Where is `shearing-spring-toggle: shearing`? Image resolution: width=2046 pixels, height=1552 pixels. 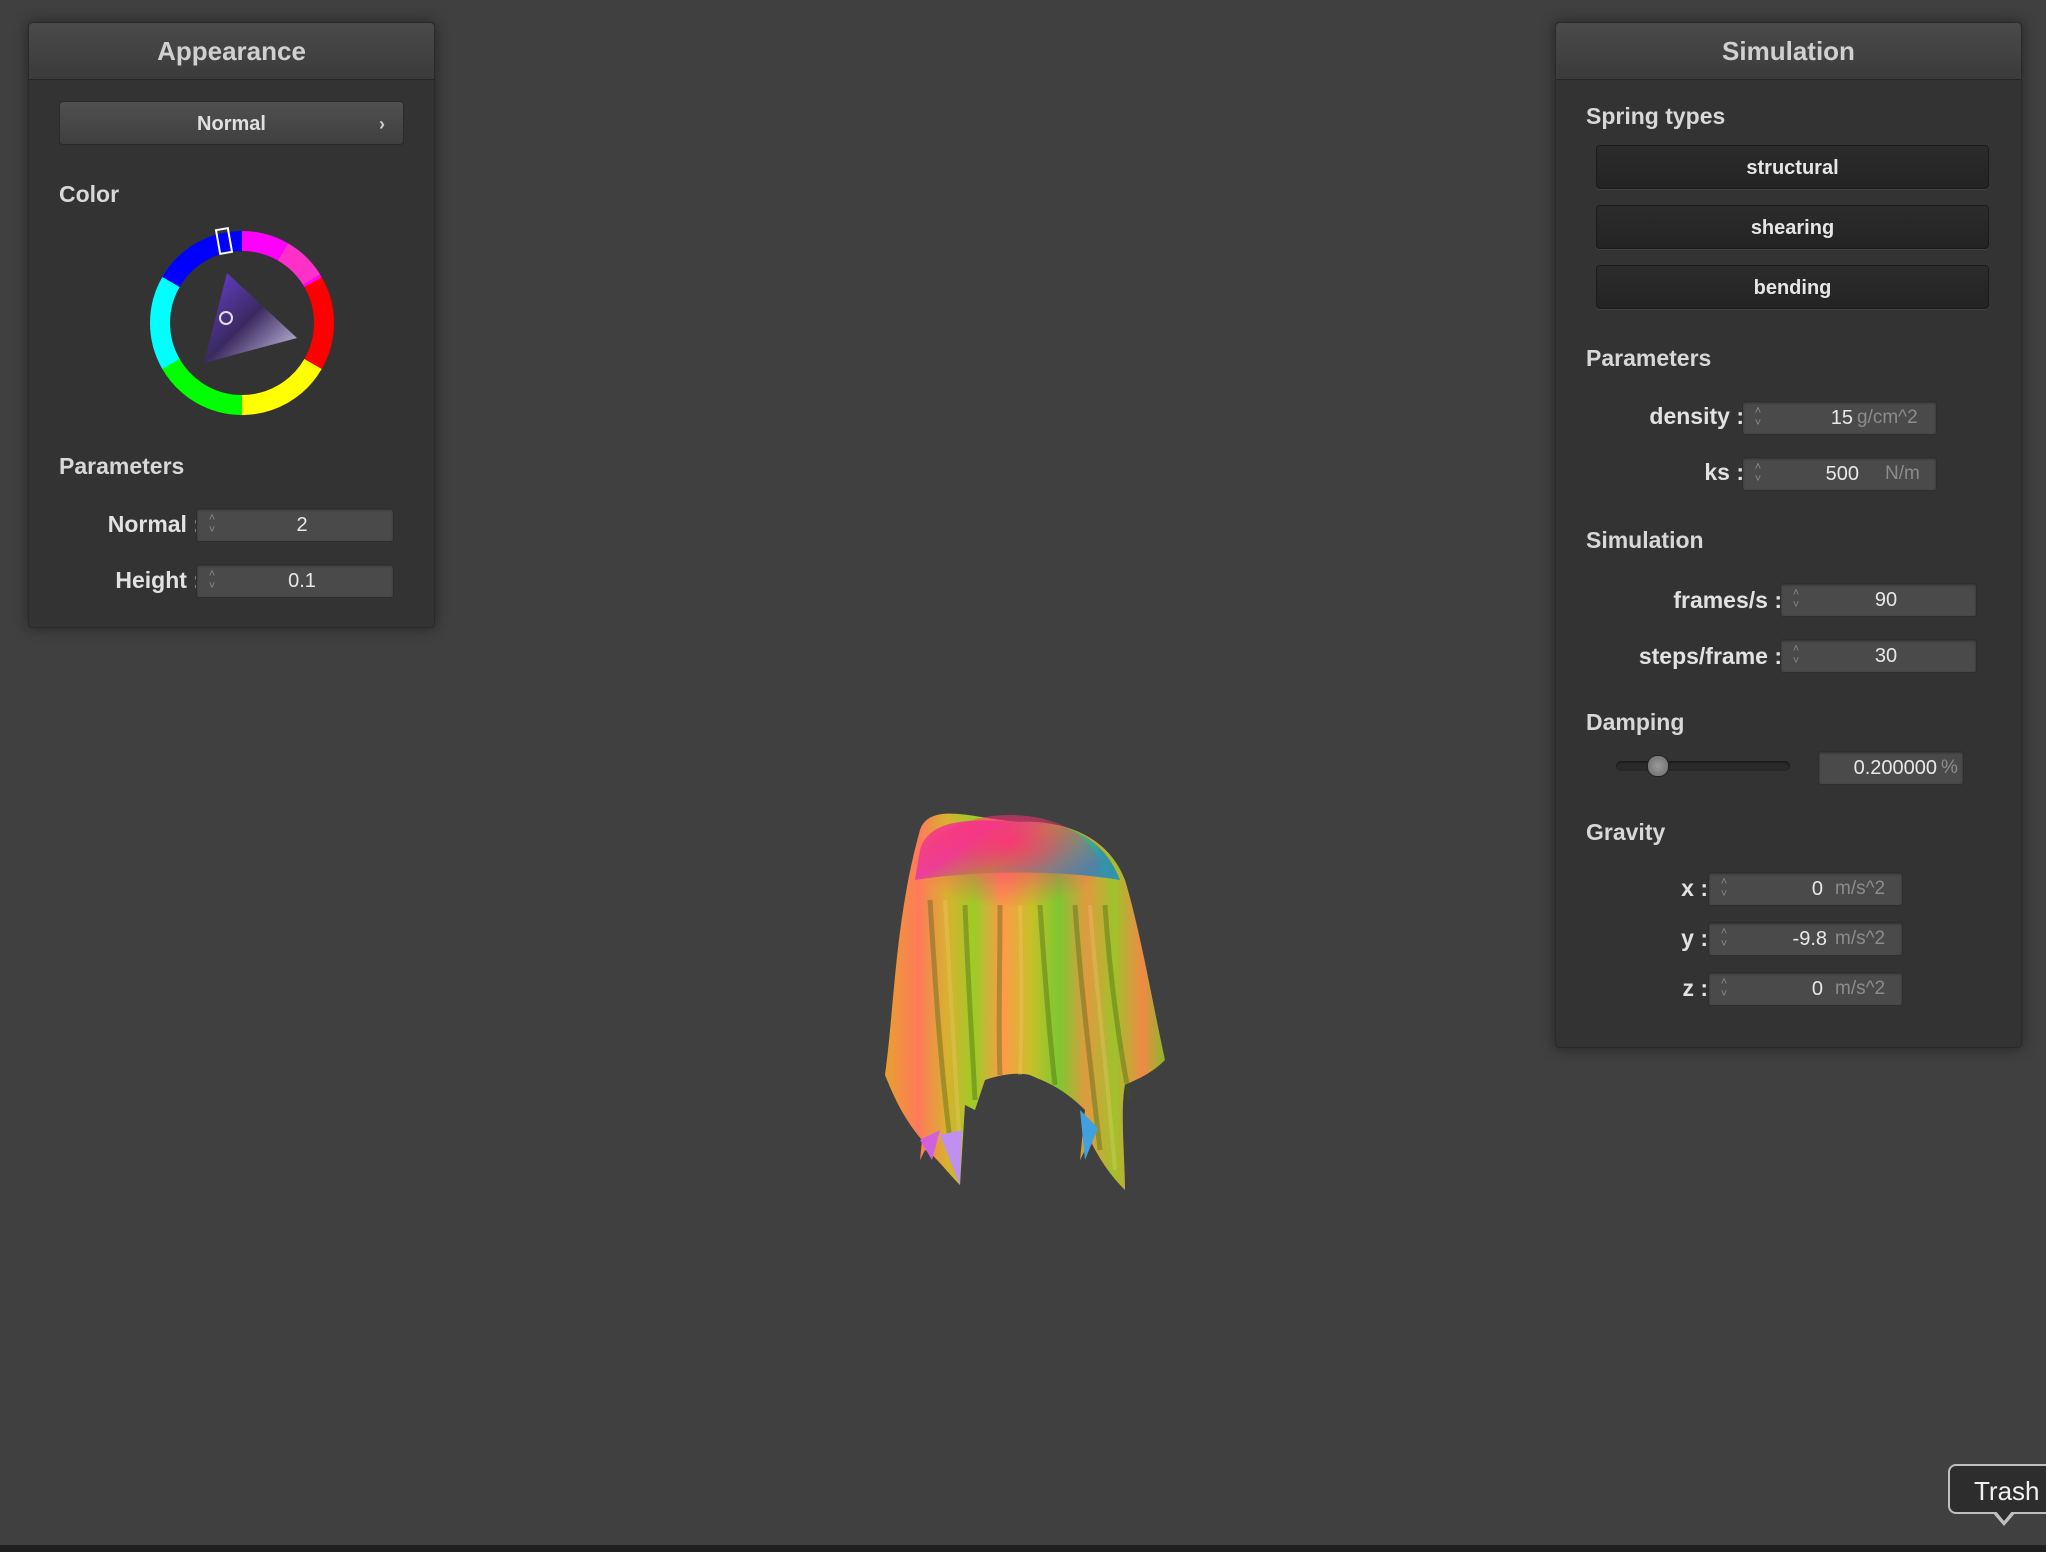
shearing-spring-toggle: shearing is located at coordinates (1792, 227).